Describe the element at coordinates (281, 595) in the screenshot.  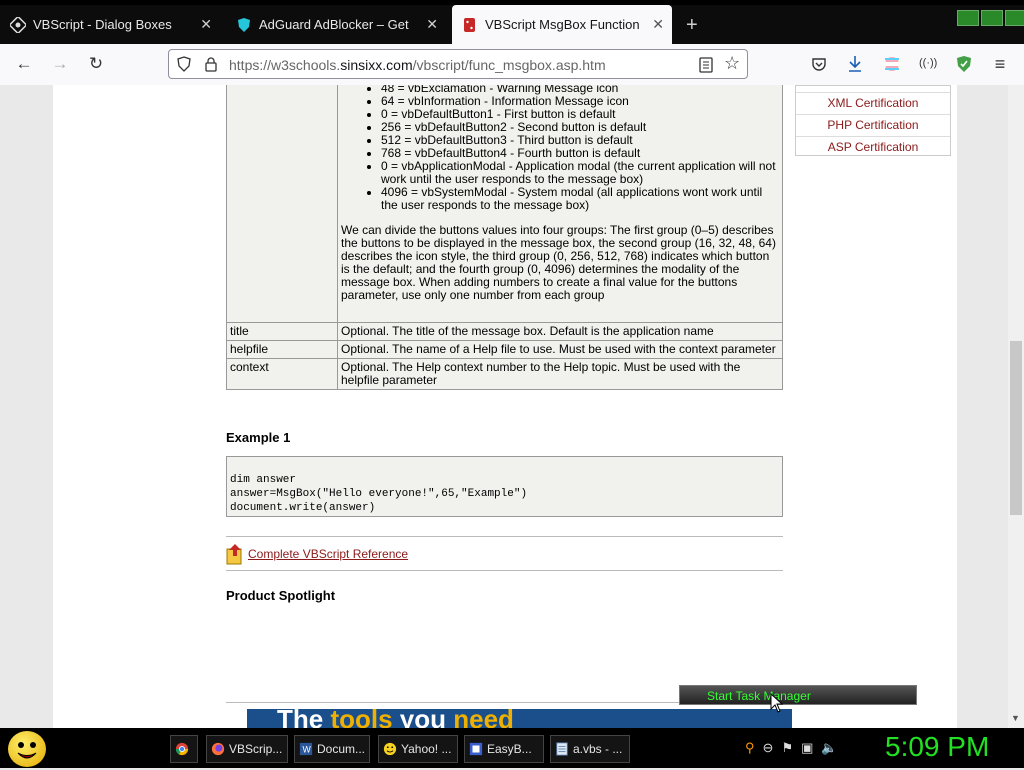
I see `product-spotlight-heading: Product Spotlight` at that location.